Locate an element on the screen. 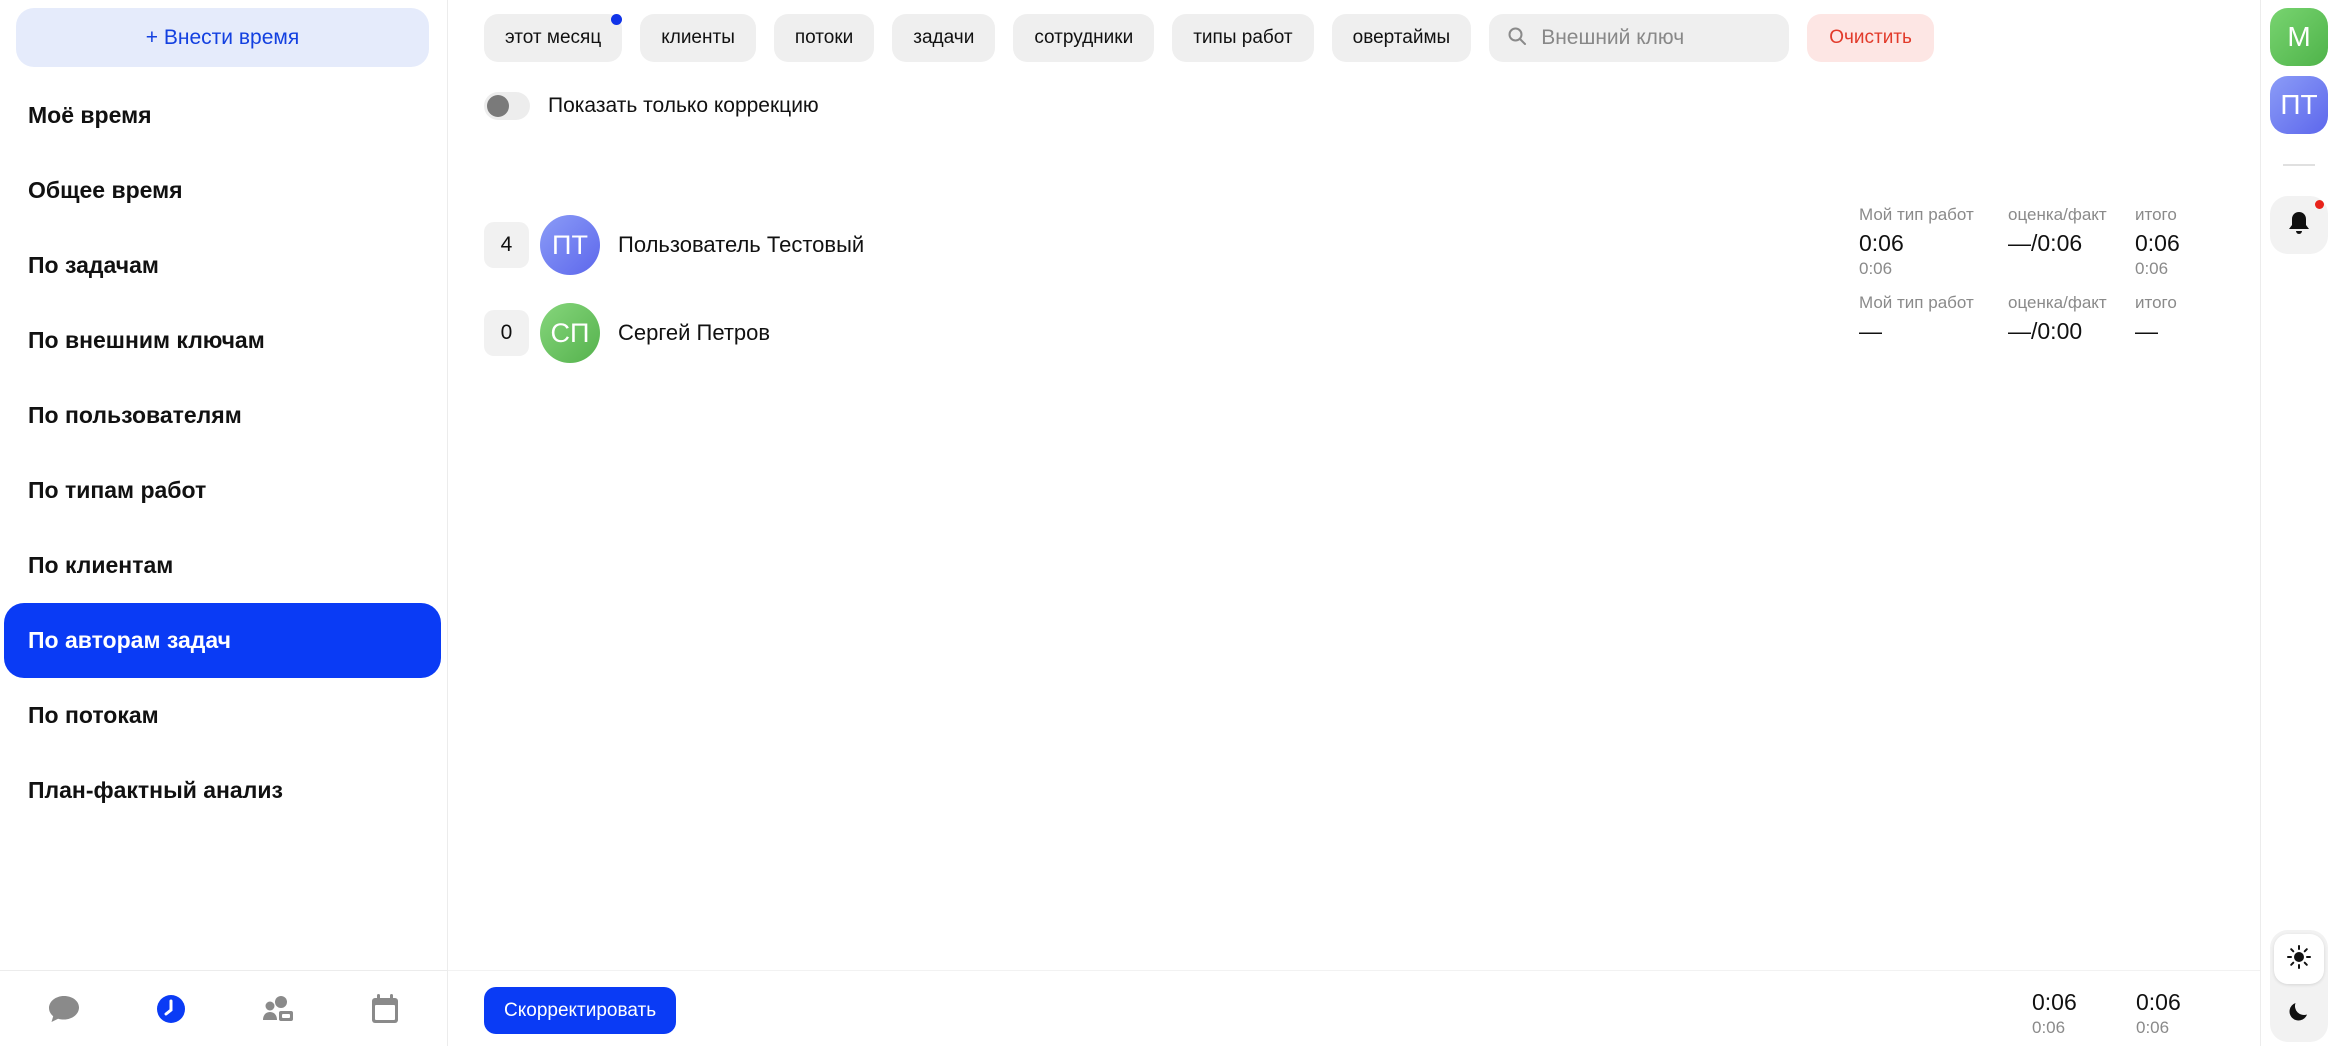 The height and width of the screenshot is (1046, 2335). stat-total: итого — is located at coordinates (2156, 319).